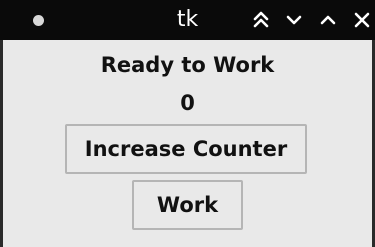 This screenshot has width=375, height=247. I want to click on counter-value: 0, so click(187, 103).